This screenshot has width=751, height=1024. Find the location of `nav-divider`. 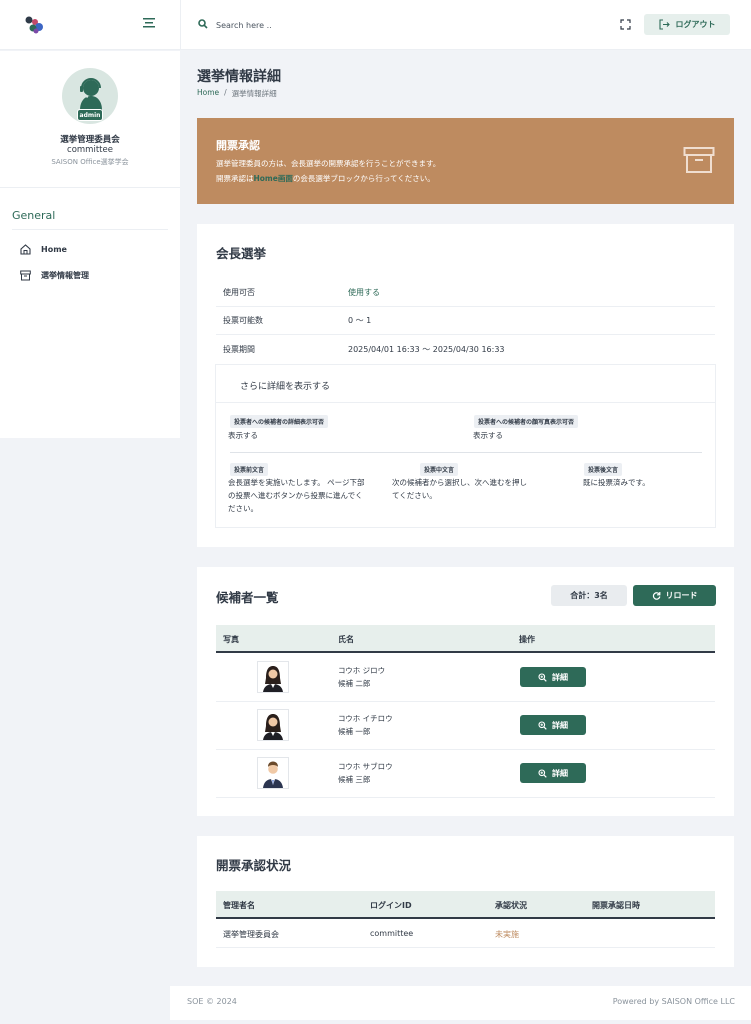

nav-divider is located at coordinates (90, 229).